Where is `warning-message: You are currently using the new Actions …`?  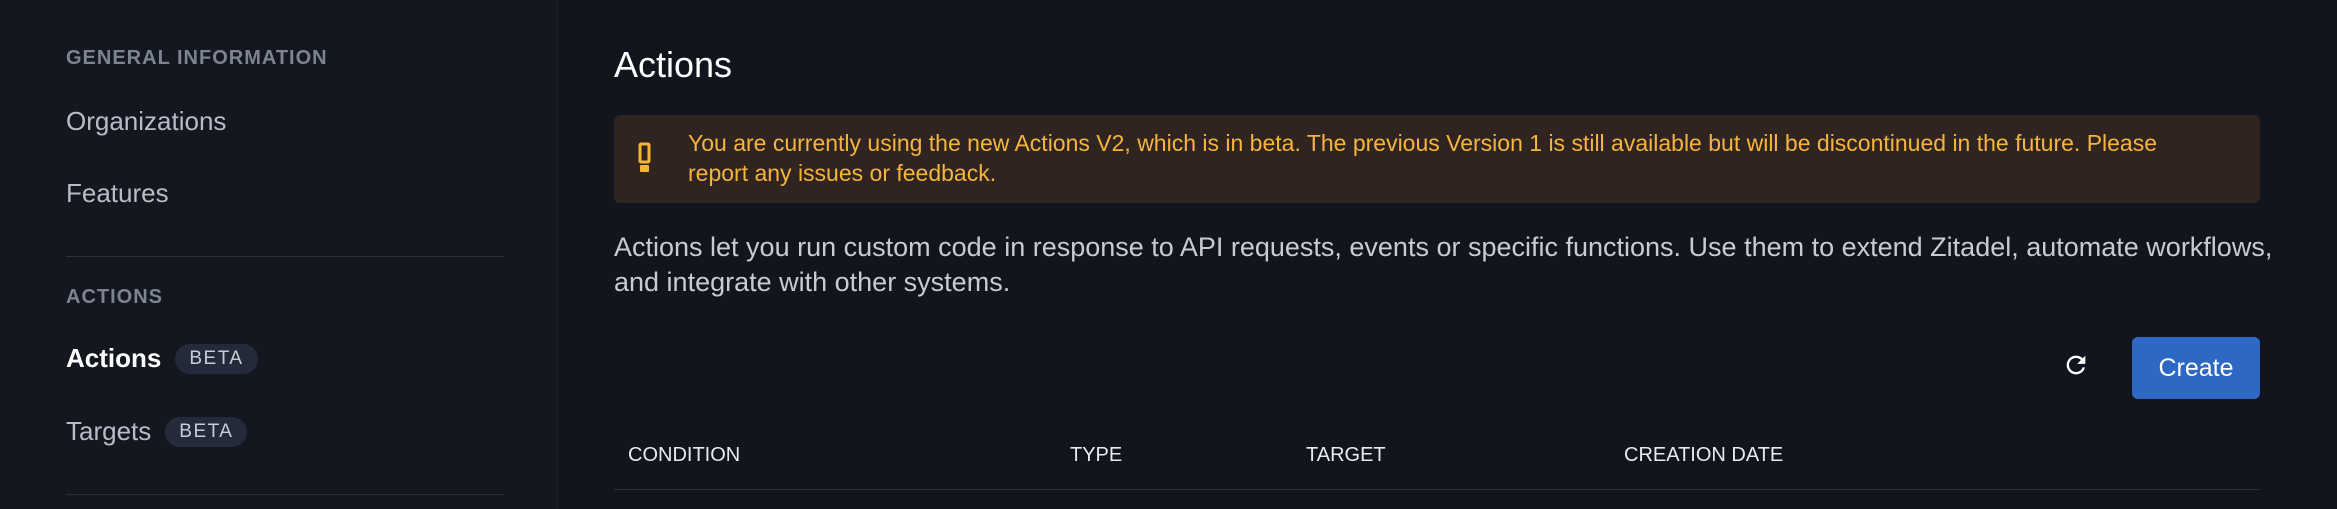 warning-message: You are currently using the new Actions … is located at coordinates (1423, 158).